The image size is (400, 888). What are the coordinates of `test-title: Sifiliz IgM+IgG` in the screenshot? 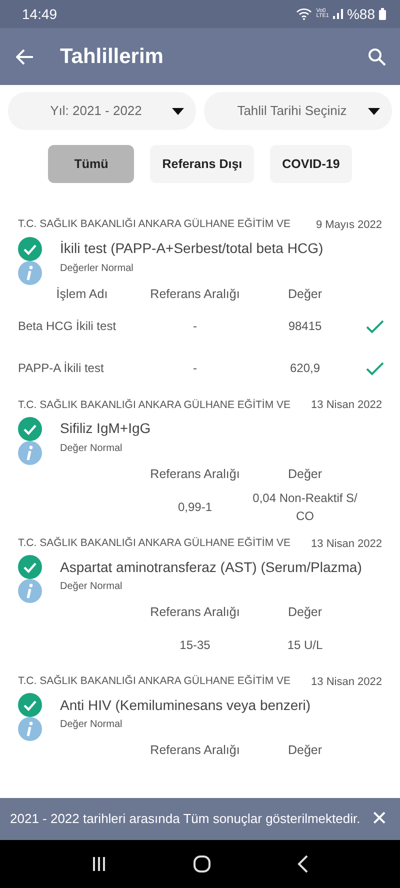 It's located at (105, 428).